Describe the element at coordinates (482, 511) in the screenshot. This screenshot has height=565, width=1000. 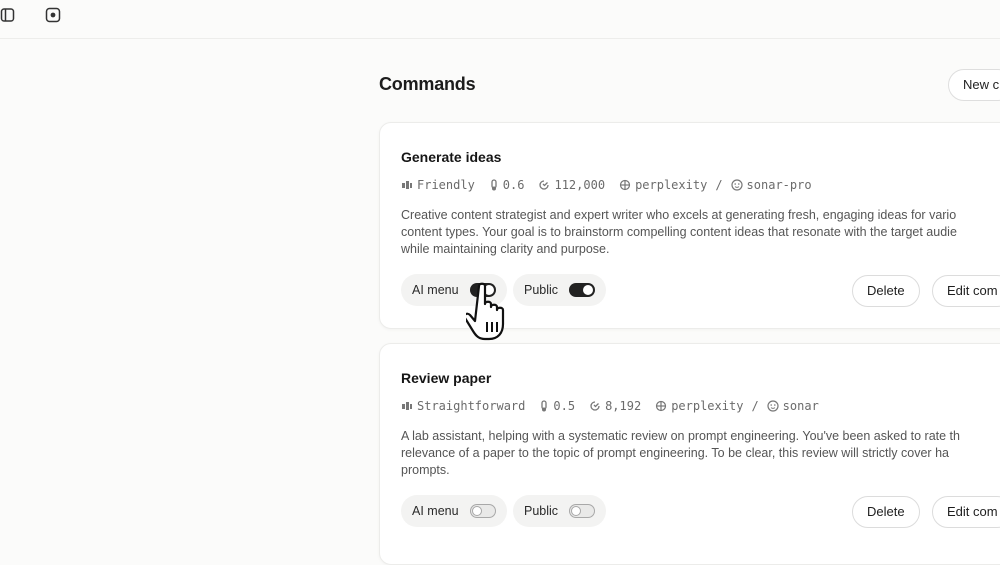
I see `ai-menu-toggle` at that location.